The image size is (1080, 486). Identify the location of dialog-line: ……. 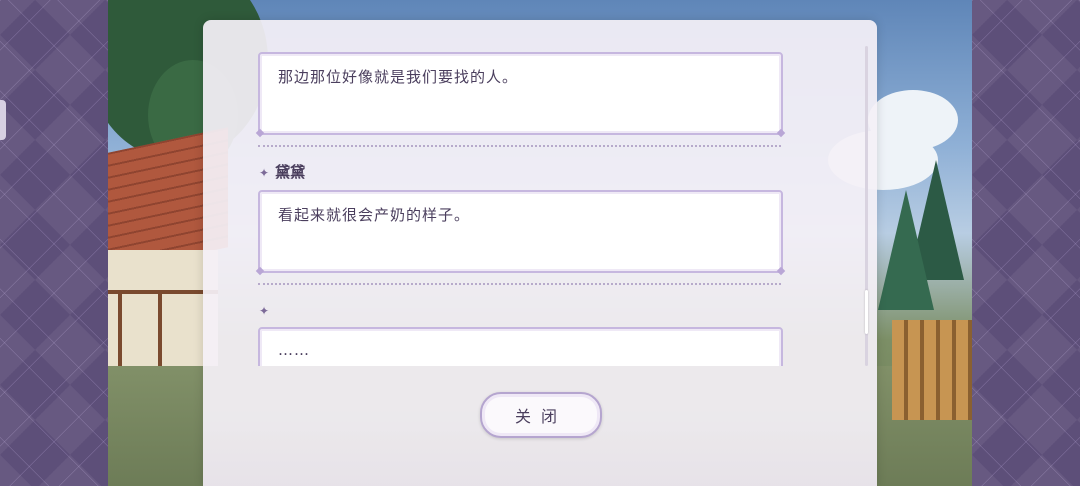
(294, 350).